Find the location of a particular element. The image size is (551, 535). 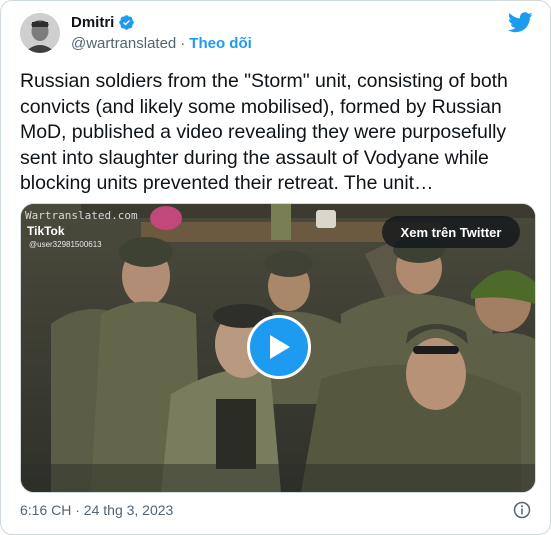

tiktok-label: TikTok is located at coordinates (46, 231).